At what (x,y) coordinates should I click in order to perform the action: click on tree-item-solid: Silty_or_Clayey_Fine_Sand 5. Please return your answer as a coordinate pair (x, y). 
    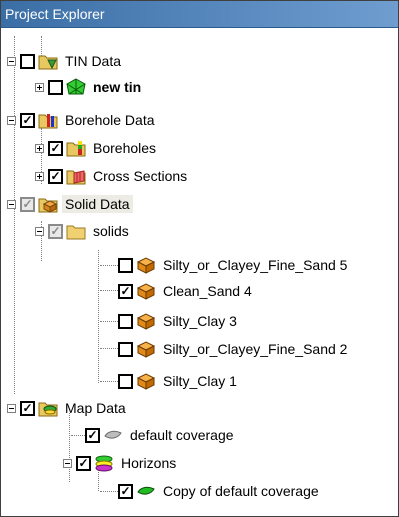
    Looking at the image, I should click on (234, 265).